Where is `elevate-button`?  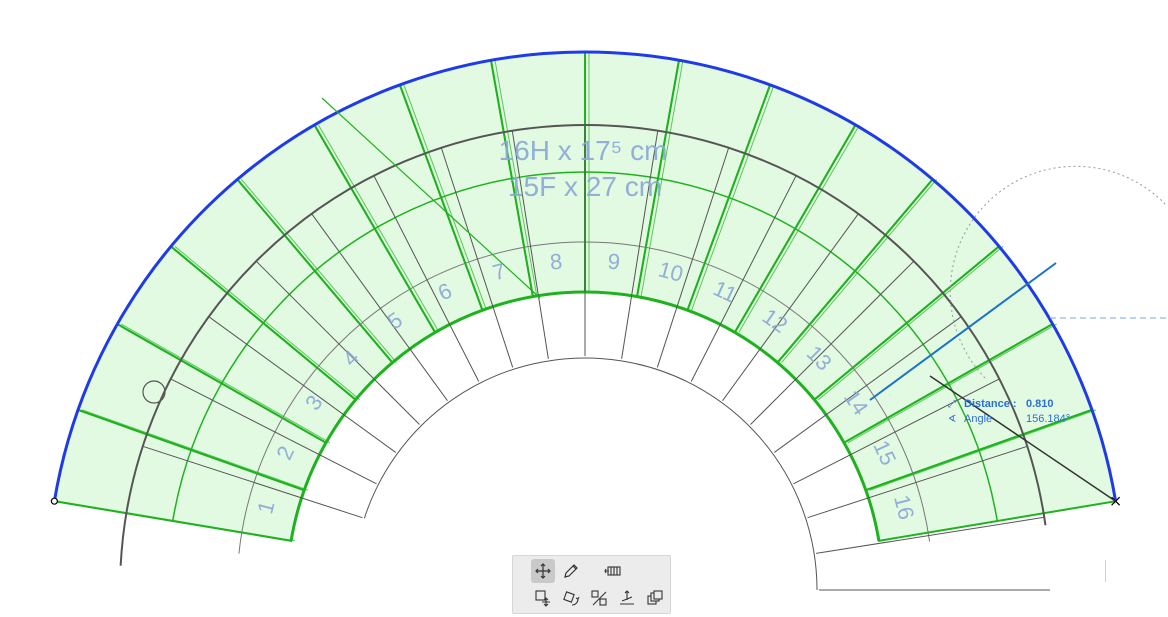 elevate-button is located at coordinates (627, 598).